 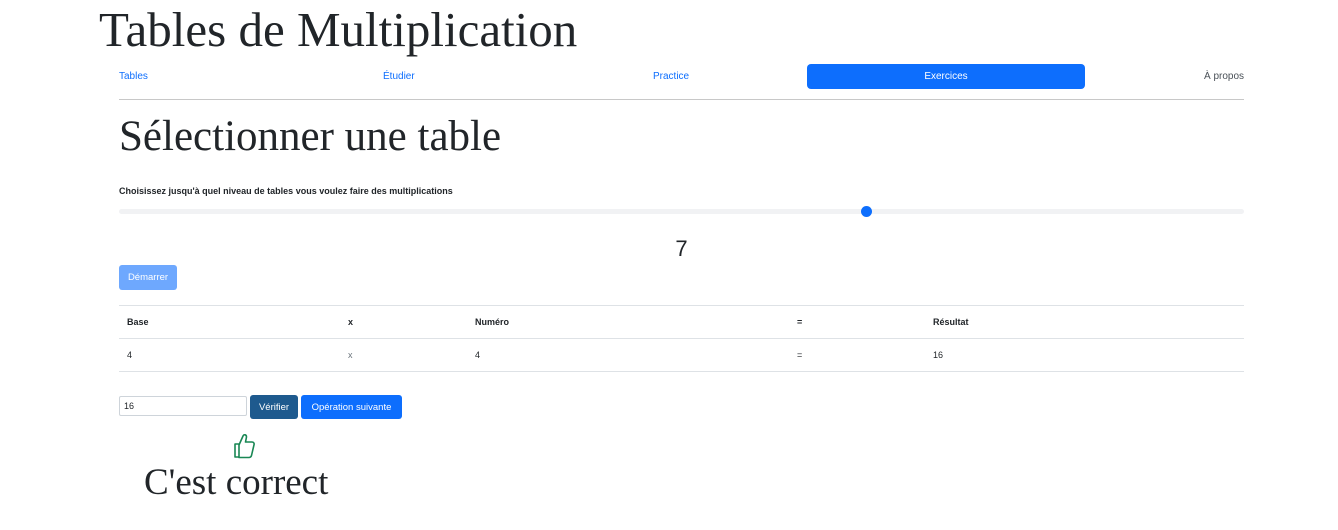 I want to click on cell-resultat: 16, so click(x=938, y=355).